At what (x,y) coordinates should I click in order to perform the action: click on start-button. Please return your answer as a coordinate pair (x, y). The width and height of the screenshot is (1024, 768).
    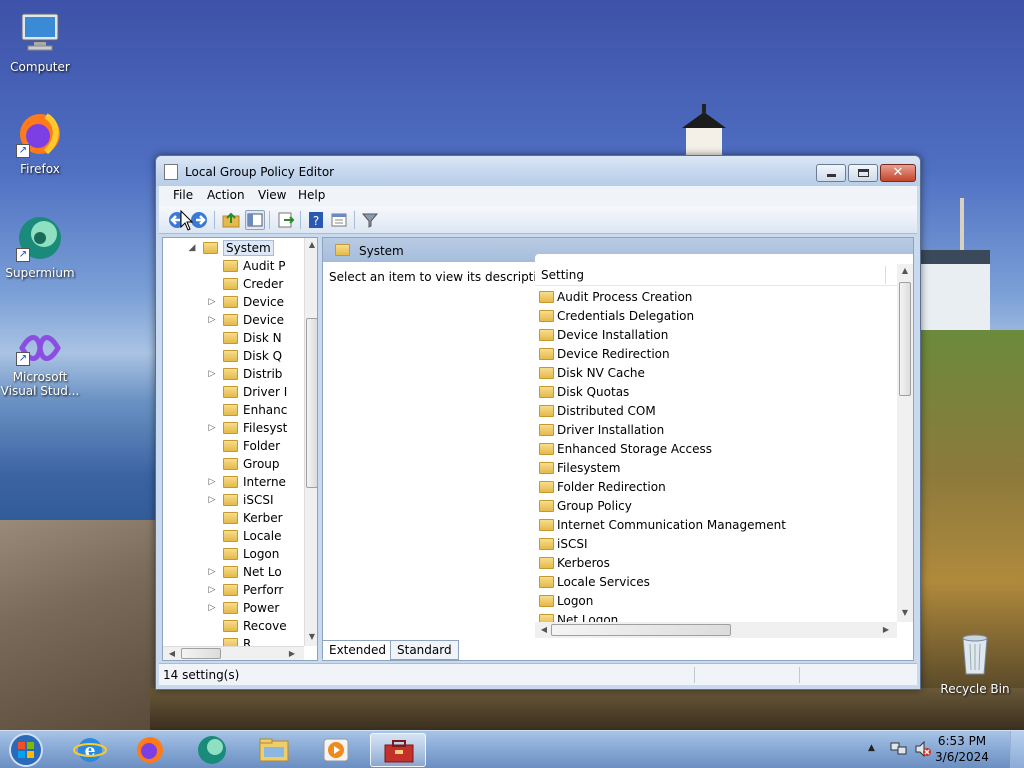
    Looking at the image, I should click on (26, 750).